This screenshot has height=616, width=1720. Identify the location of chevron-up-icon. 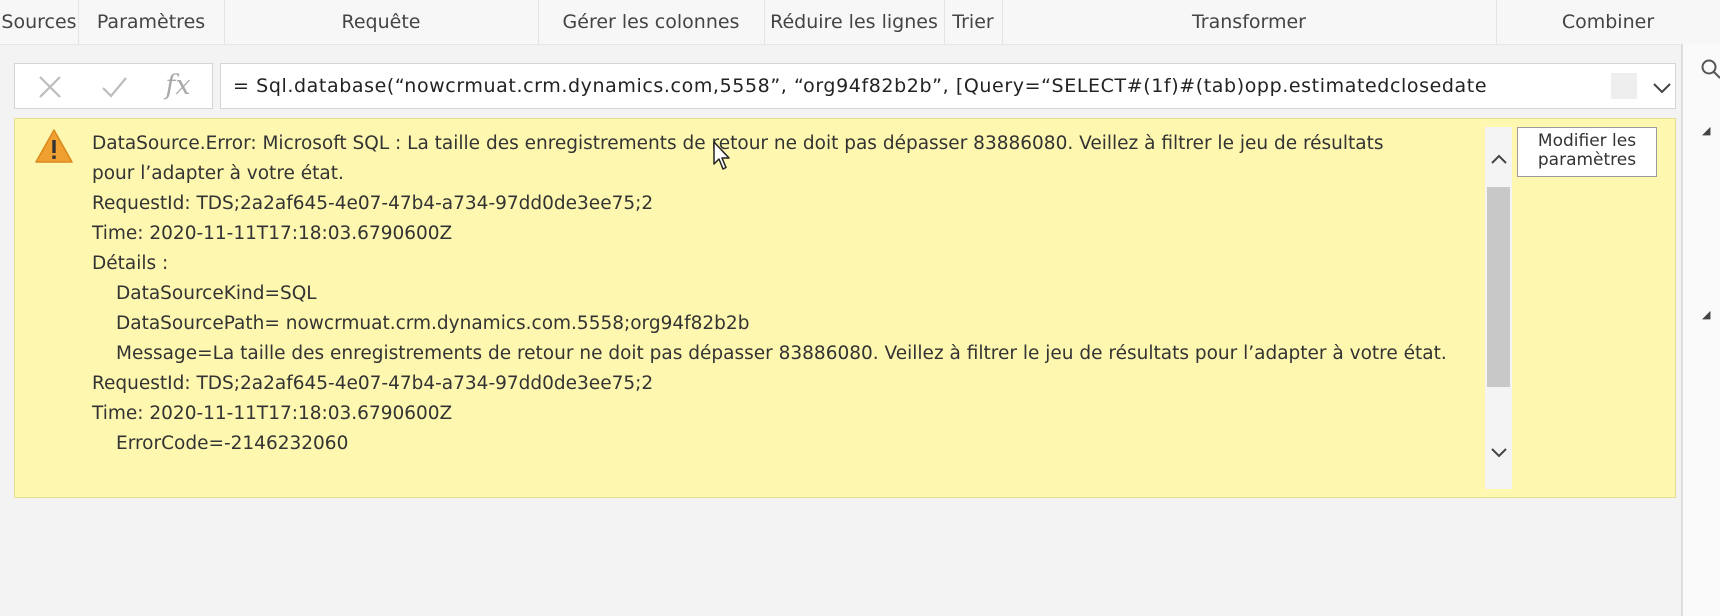
(1498, 158).